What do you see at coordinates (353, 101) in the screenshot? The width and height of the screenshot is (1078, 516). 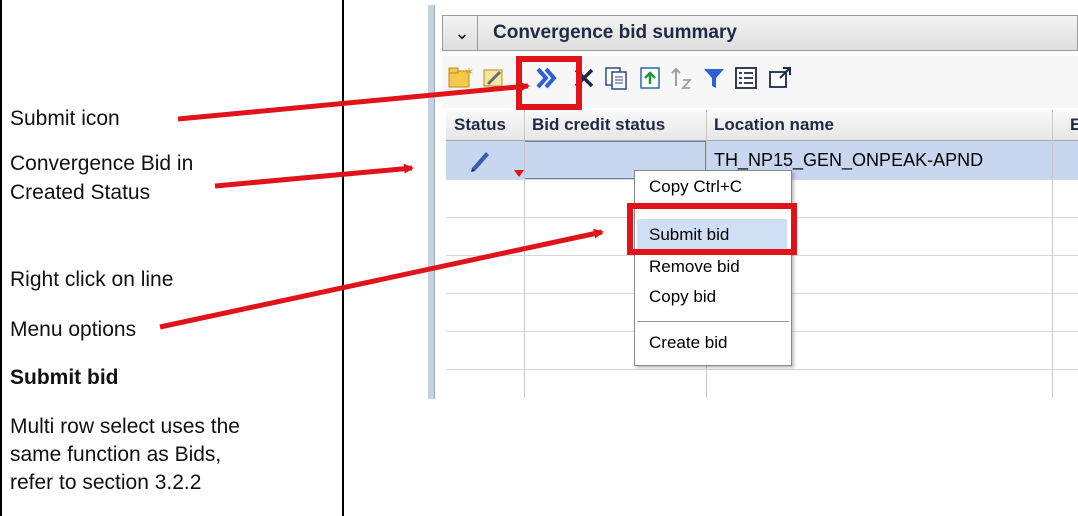 I see `arrow-to-submit-icon` at bounding box center [353, 101].